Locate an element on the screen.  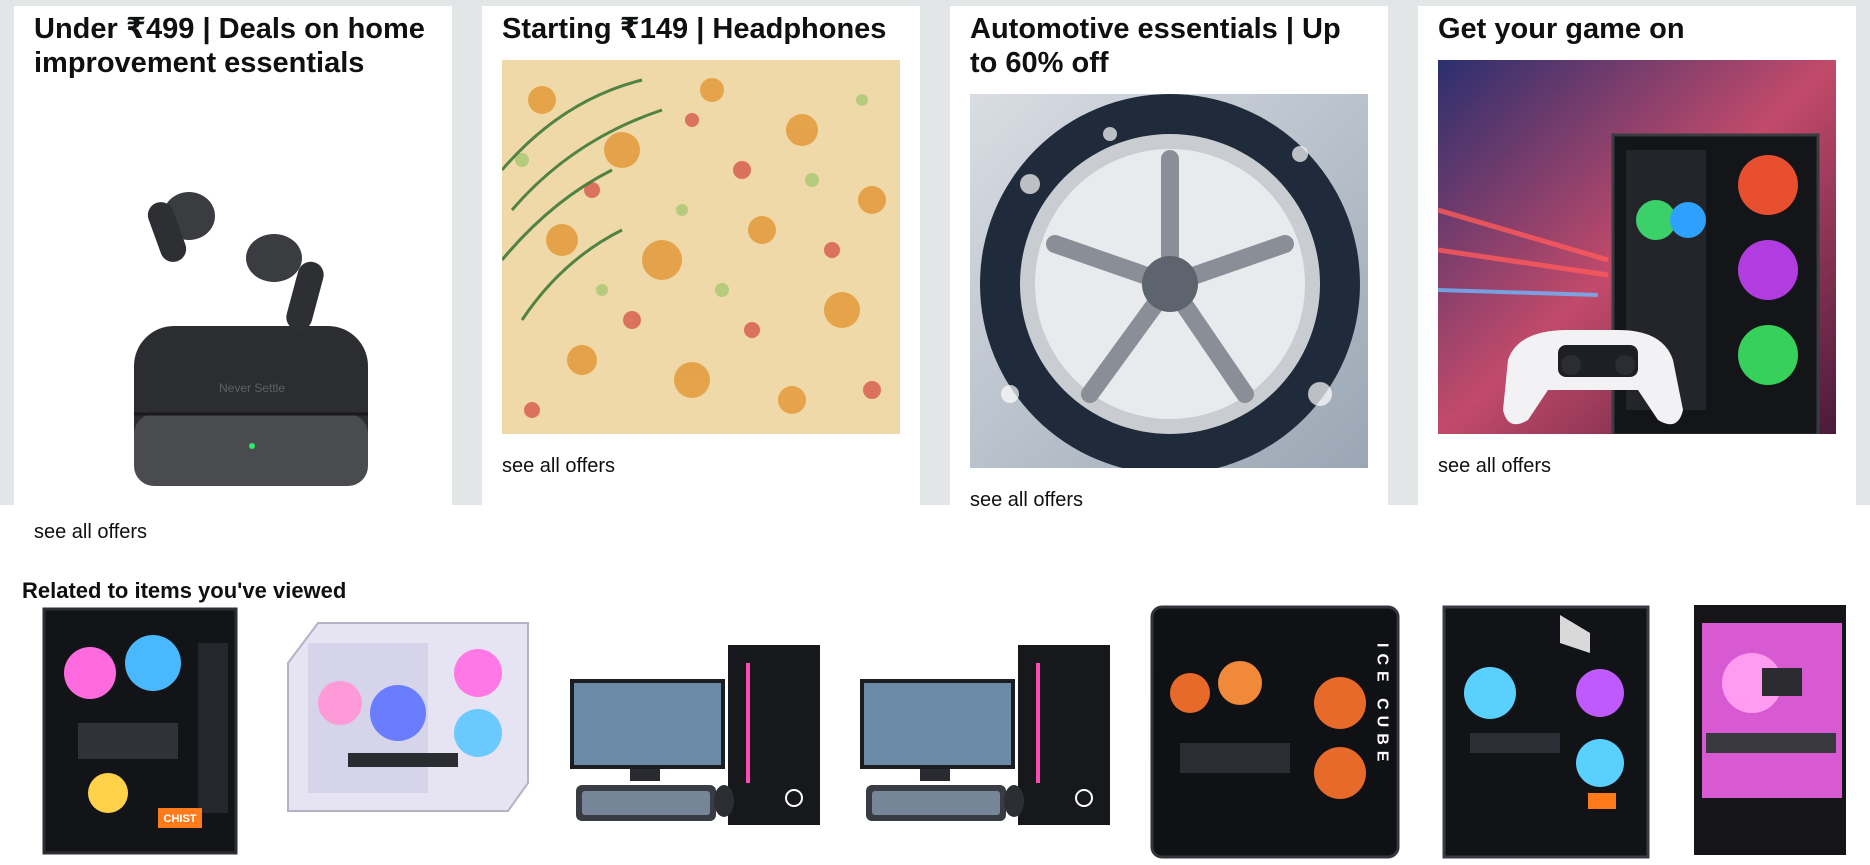
card-title: Automotive essentials | Up to 60% off is located at coordinates (1169, 46).